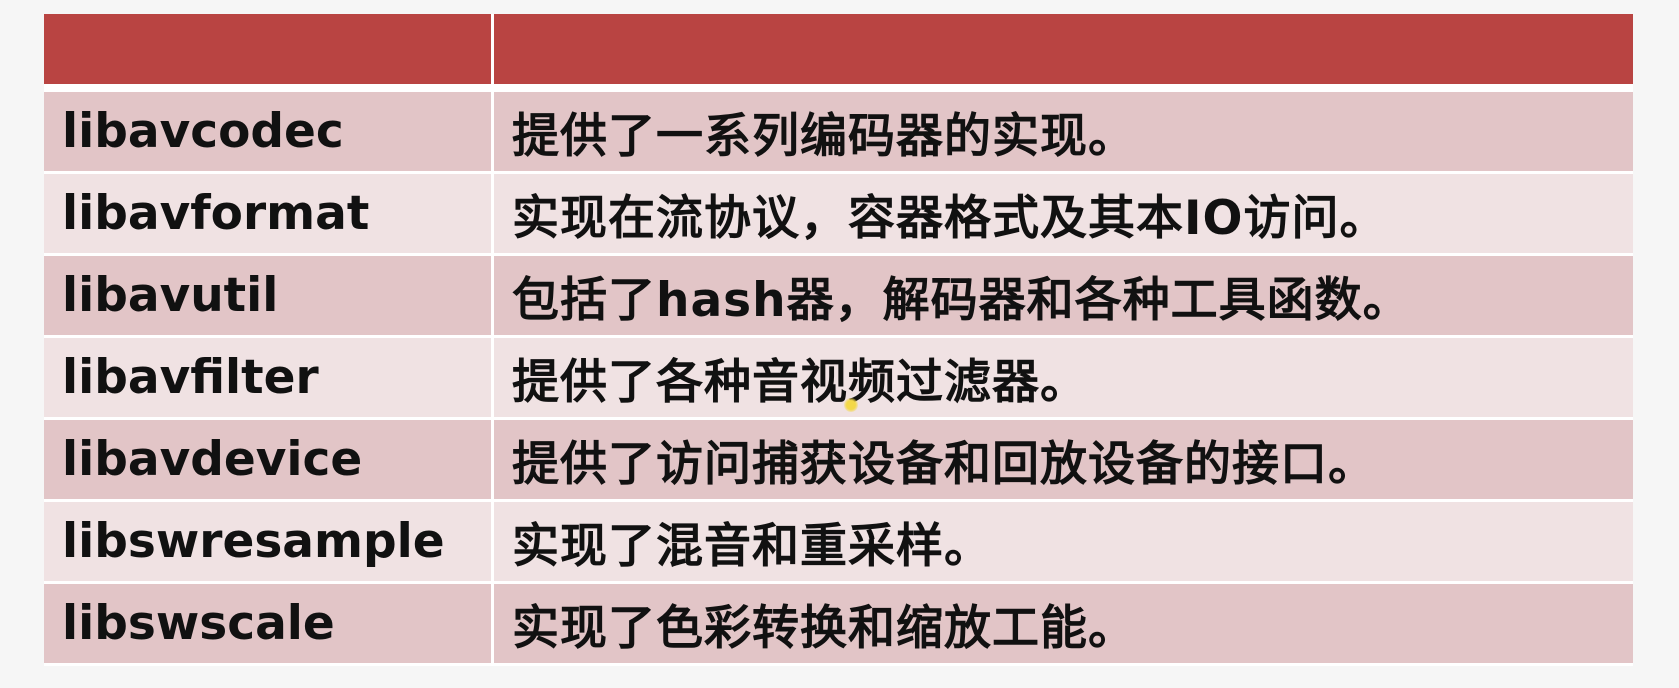 This screenshot has width=1679, height=688. Describe the element at coordinates (269, 543) in the screenshot. I see `library-name-cell: libswresample` at that location.